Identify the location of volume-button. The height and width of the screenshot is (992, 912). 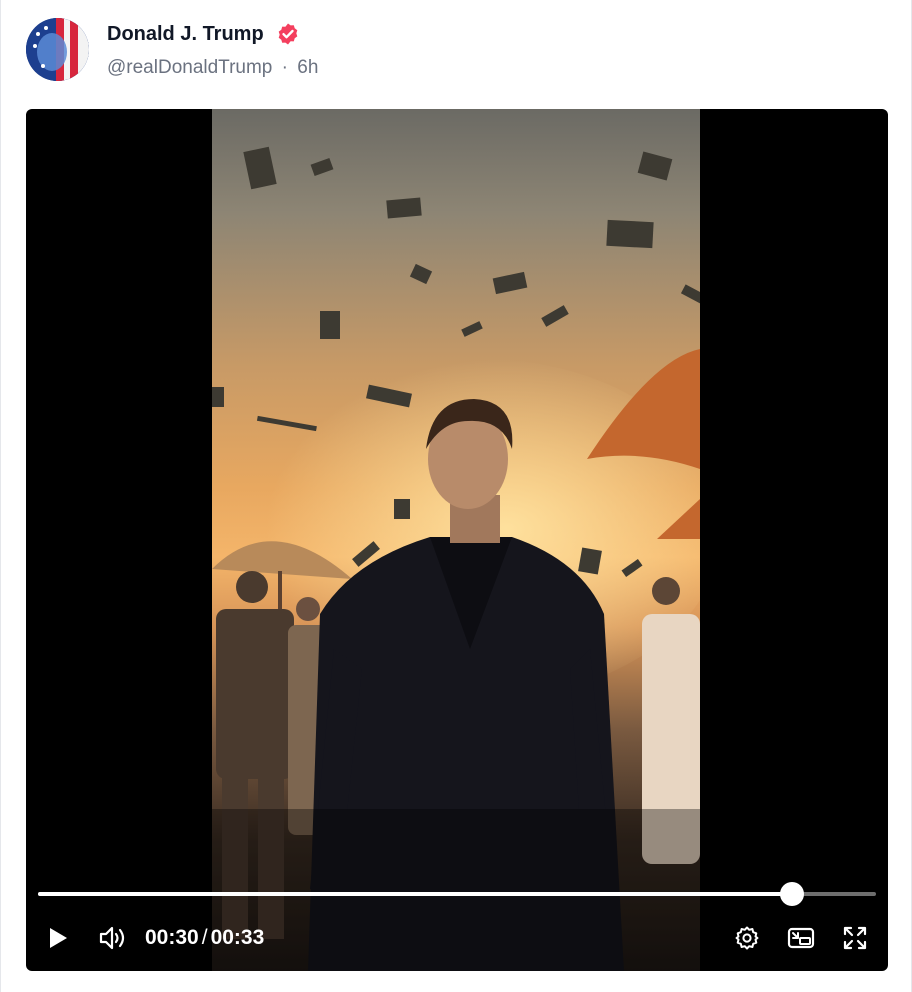
(113, 938).